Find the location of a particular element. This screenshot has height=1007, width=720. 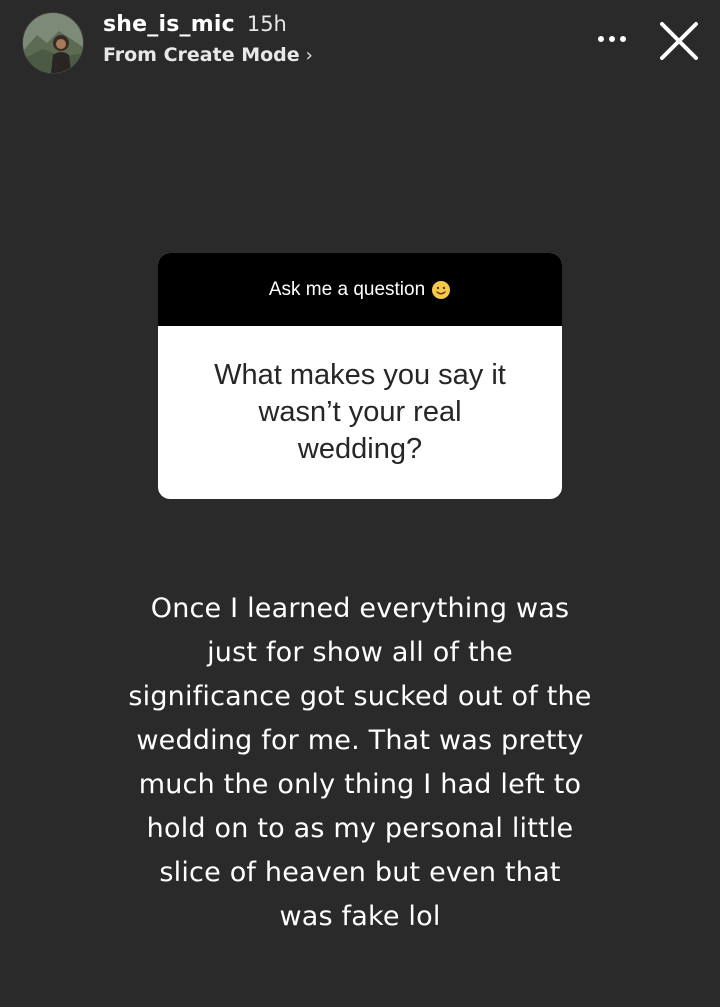

smiling-face-emoji-icon is located at coordinates (441, 289).